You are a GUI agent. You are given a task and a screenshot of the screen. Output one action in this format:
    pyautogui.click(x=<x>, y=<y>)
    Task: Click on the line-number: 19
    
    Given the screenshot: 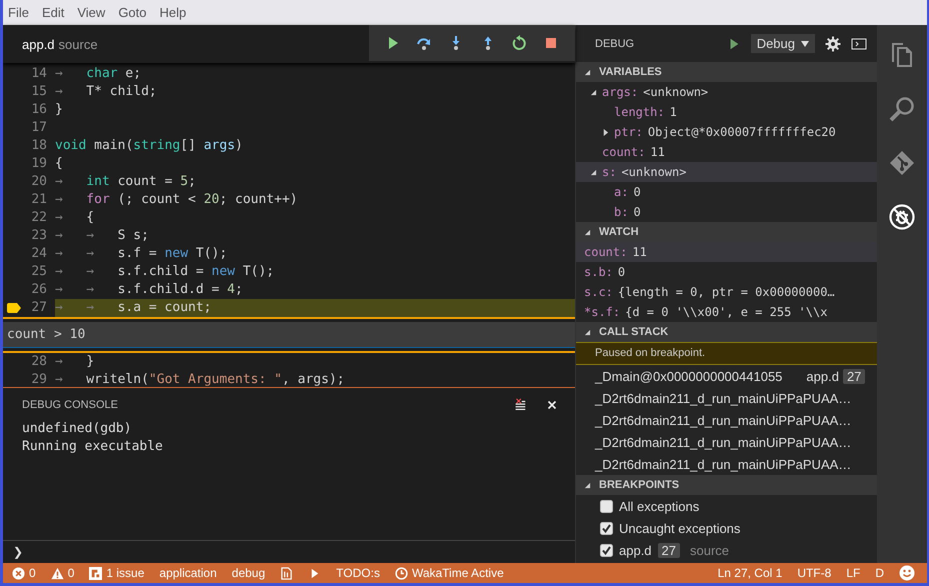 What is the action you would take?
    pyautogui.click(x=39, y=164)
    